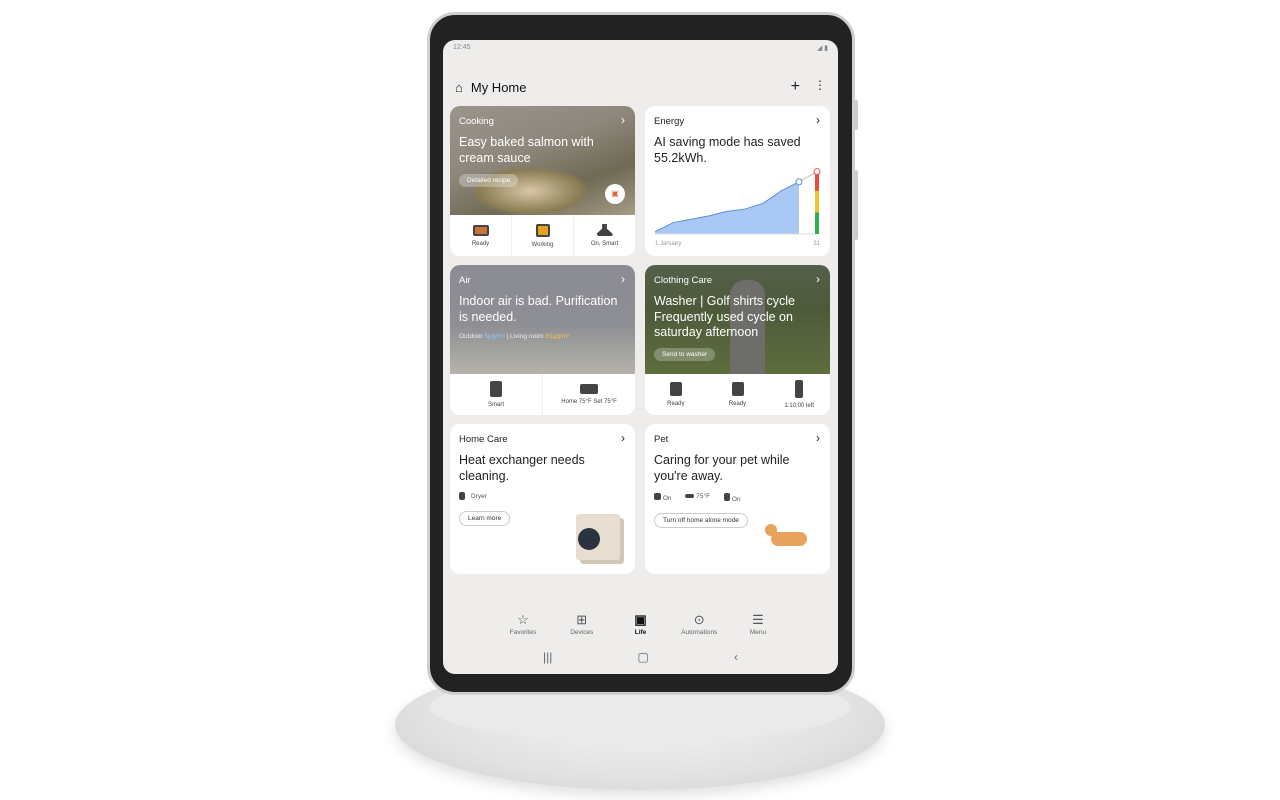 This screenshot has width=1280, height=800. What do you see at coordinates (690, 496) in the screenshot?
I see `ac-icon` at bounding box center [690, 496].